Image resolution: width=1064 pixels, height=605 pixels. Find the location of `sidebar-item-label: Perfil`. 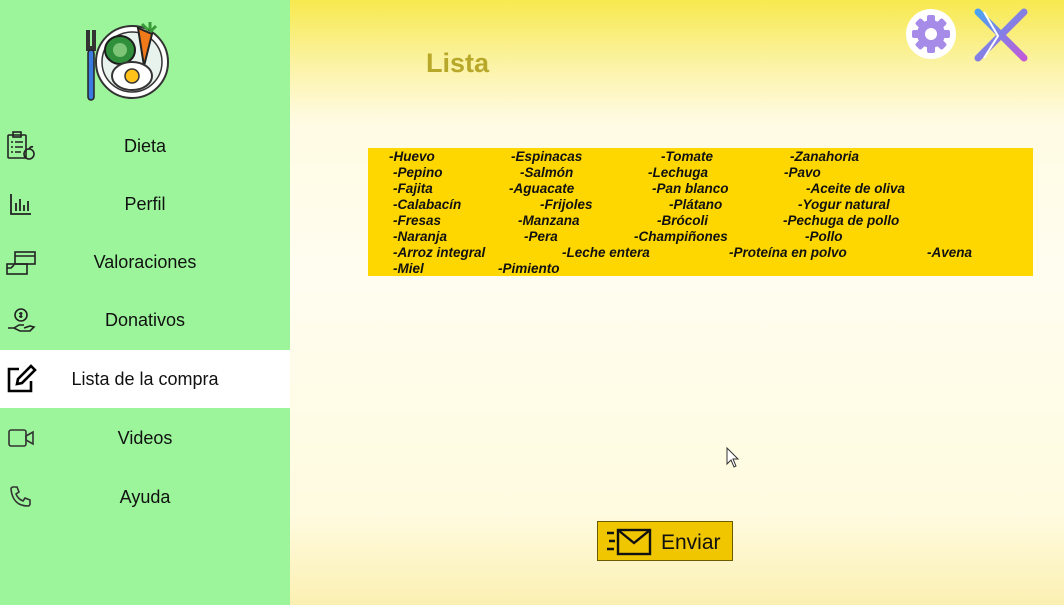

sidebar-item-label: Perfil is located at coordinates (145, 203).